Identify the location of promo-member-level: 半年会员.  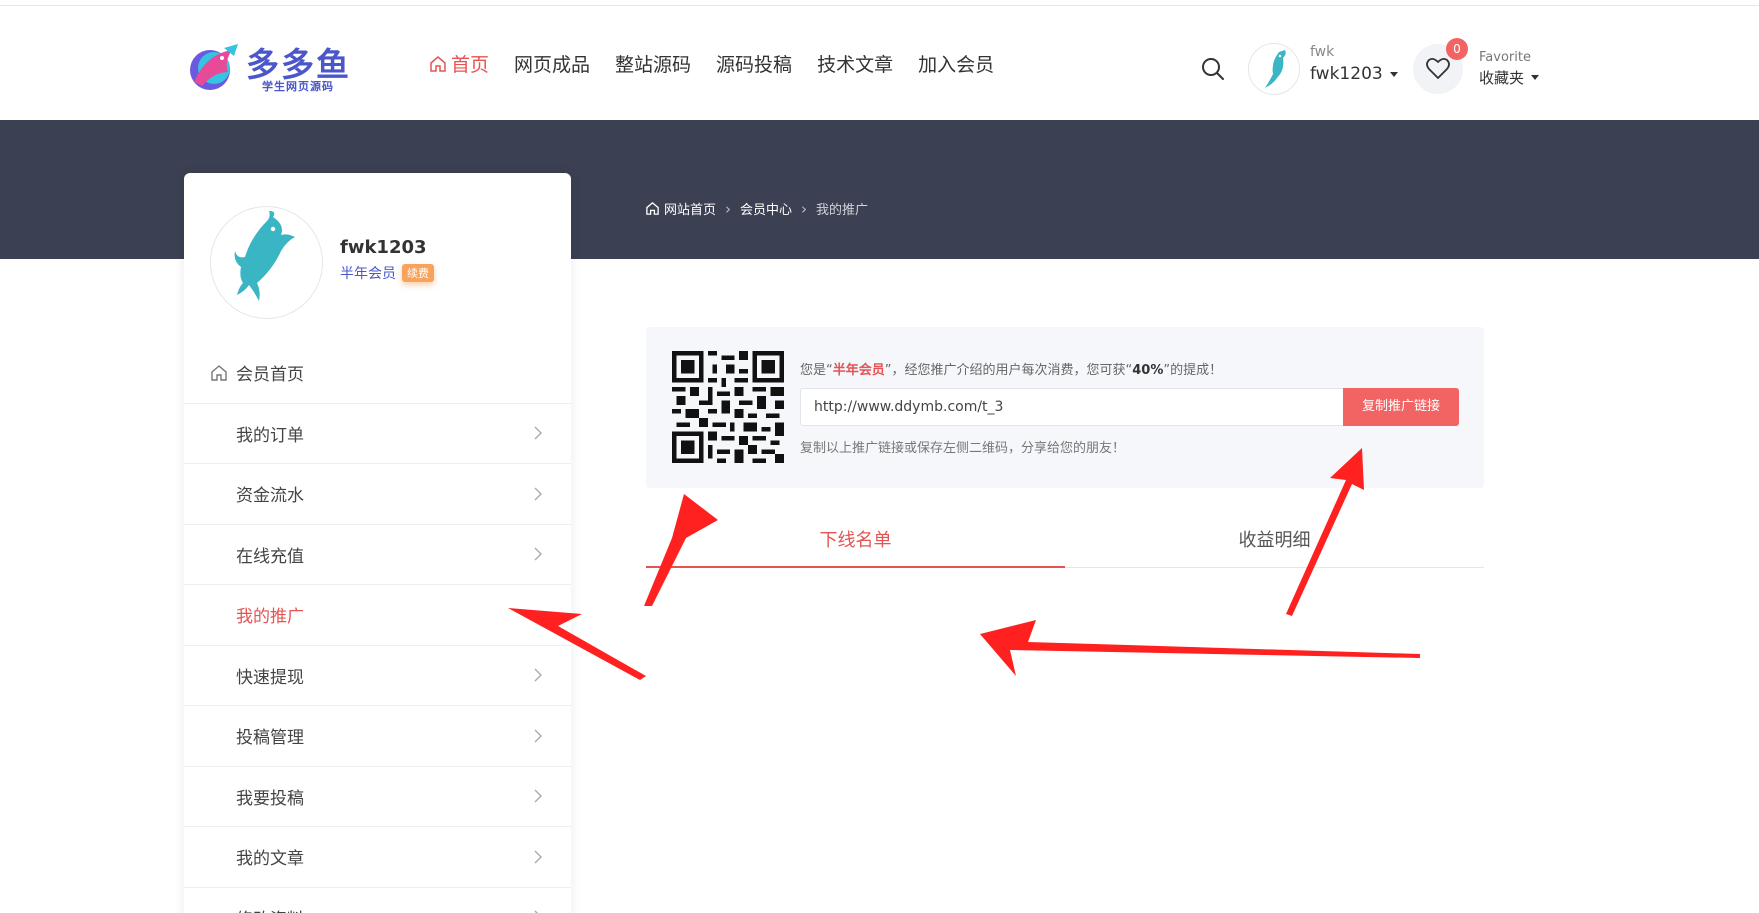
(858, 370).